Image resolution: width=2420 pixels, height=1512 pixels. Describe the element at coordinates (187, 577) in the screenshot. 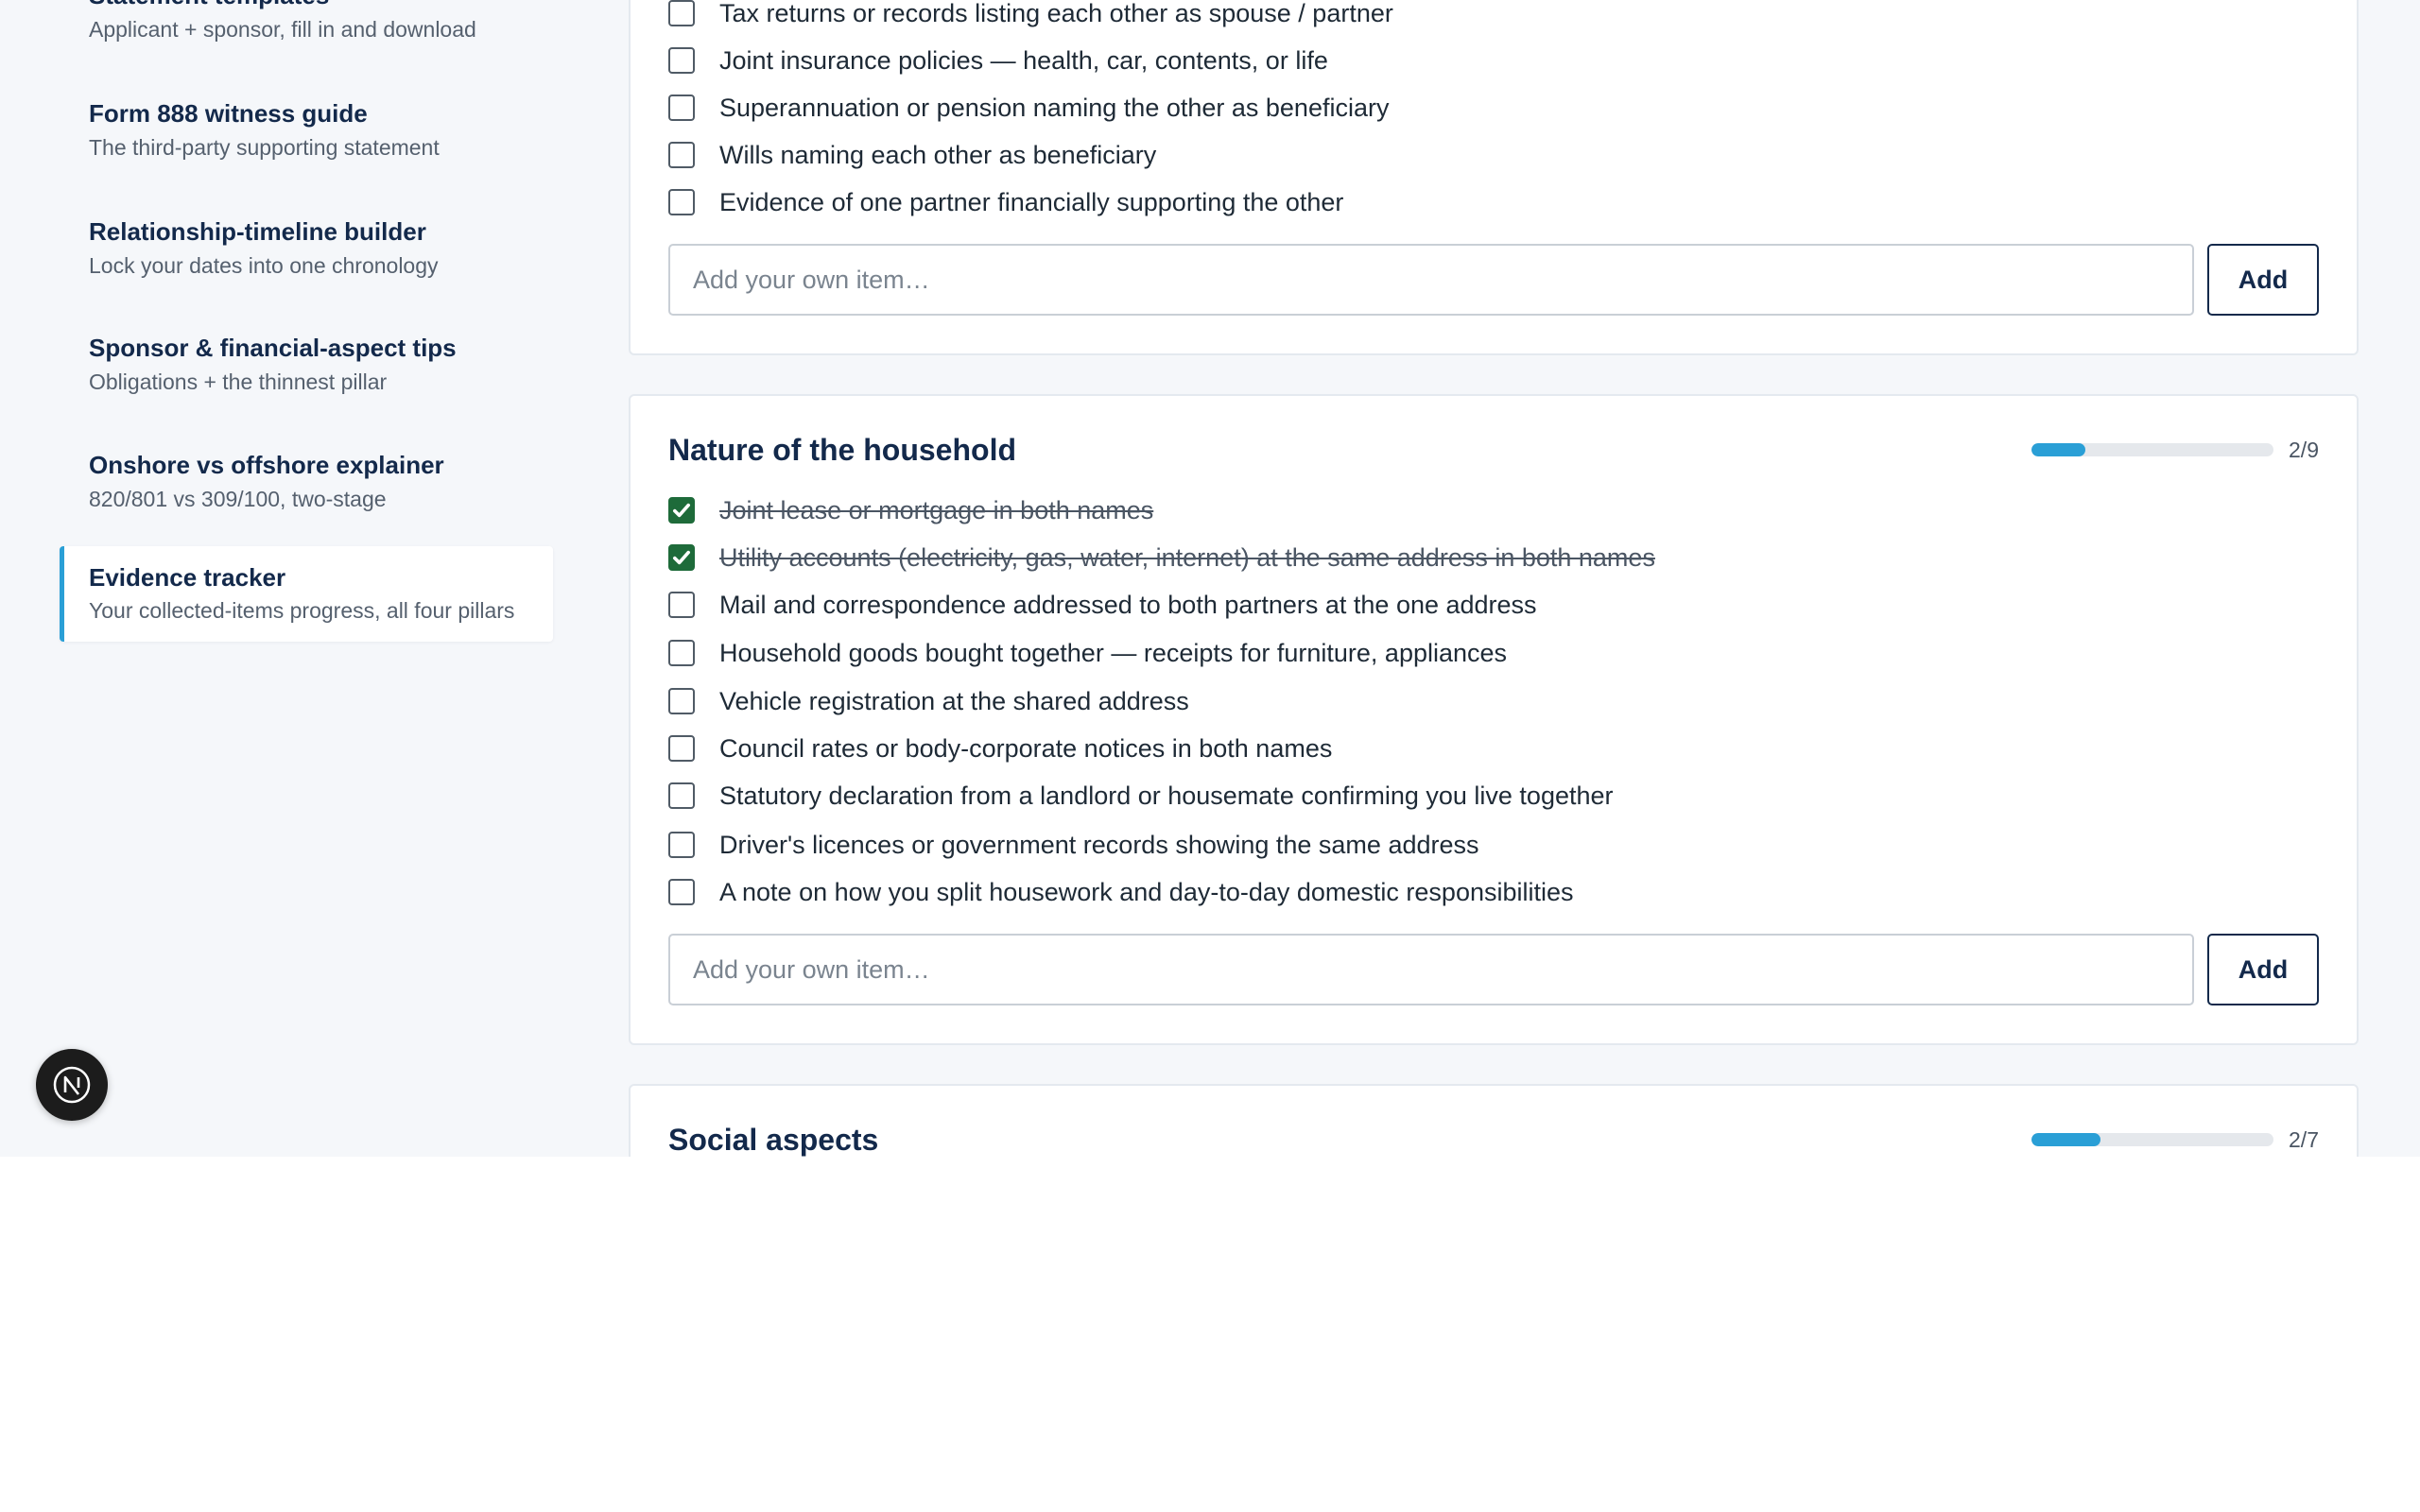

I see `sidebar-item-title: Evidence tracker` at that location.